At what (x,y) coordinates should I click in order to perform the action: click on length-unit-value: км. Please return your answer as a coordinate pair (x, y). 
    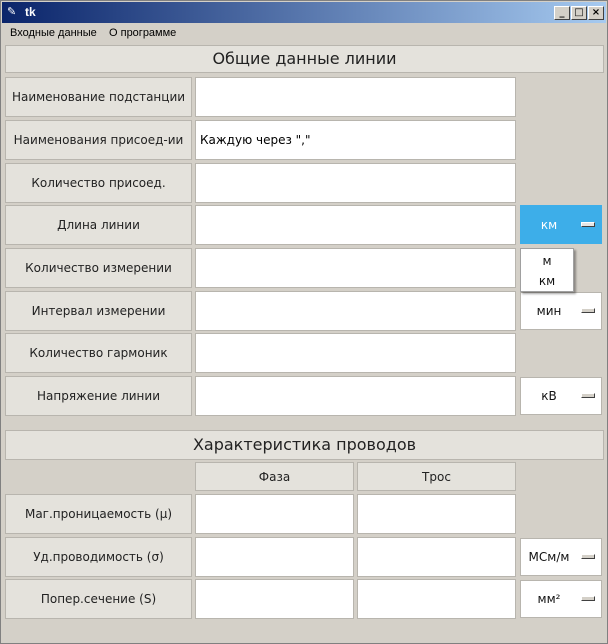
    Looking at the image, I should click on (549, 224).